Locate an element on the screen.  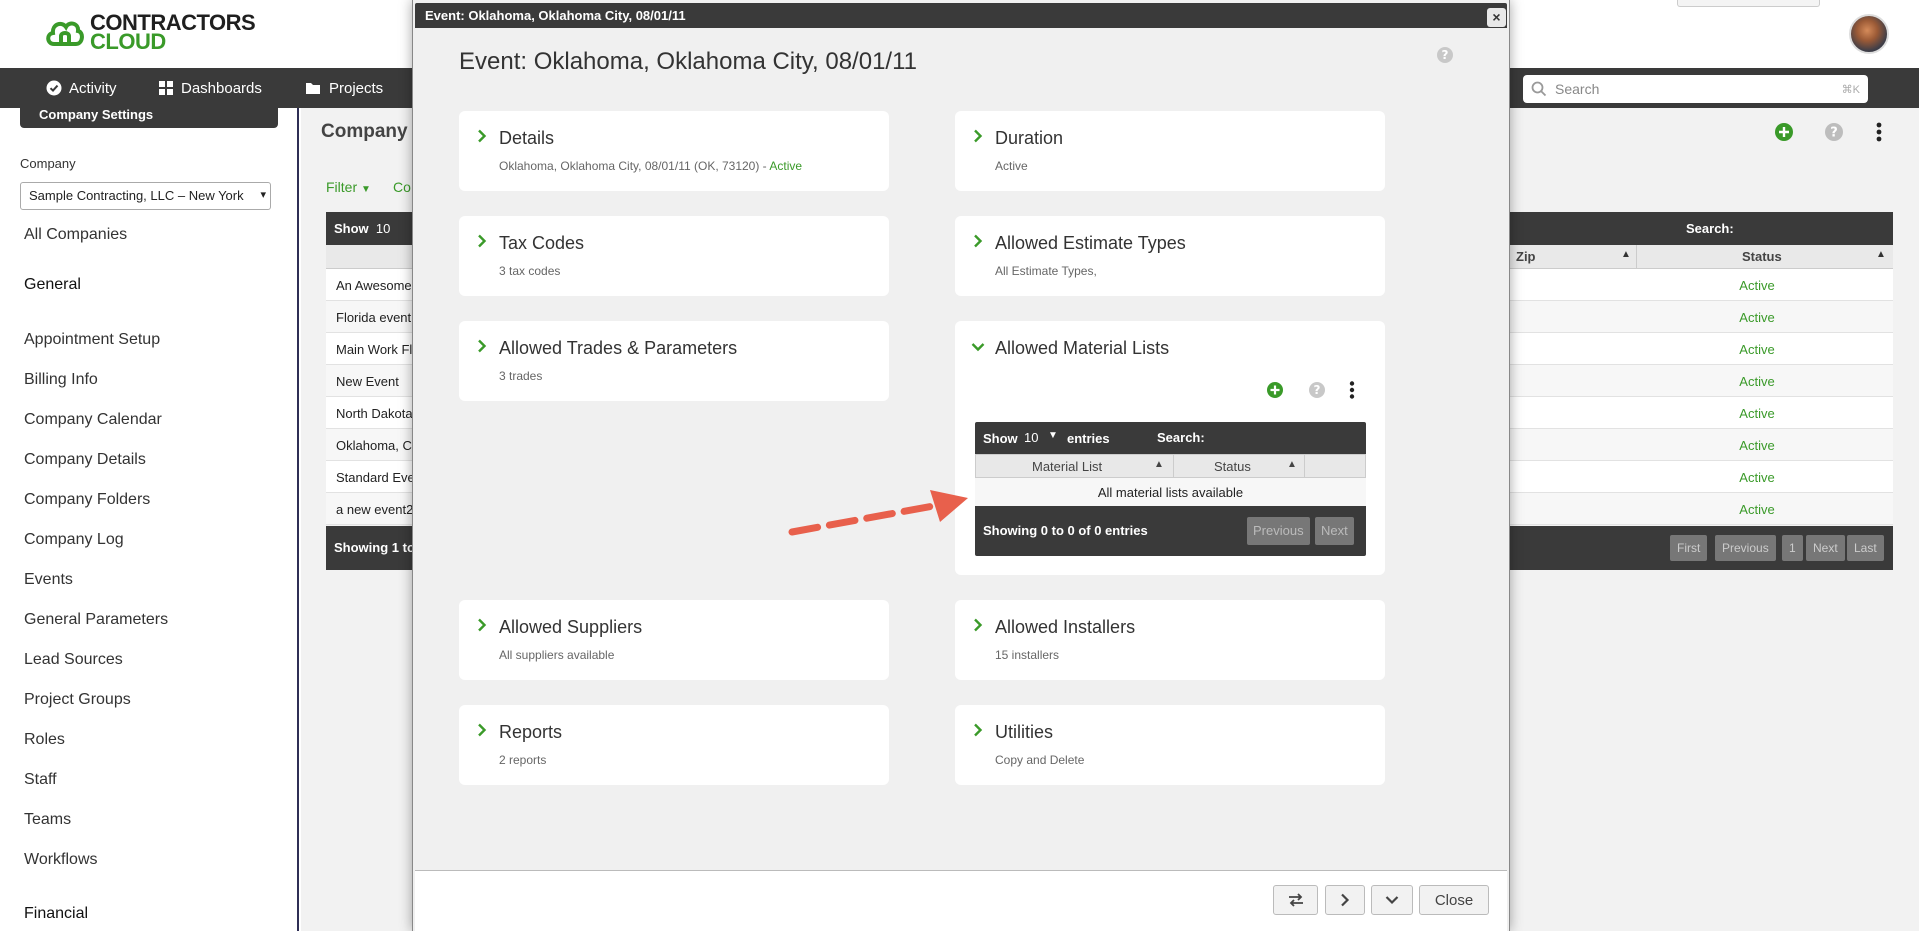
swap-button is located at coordinates (1295, 900).